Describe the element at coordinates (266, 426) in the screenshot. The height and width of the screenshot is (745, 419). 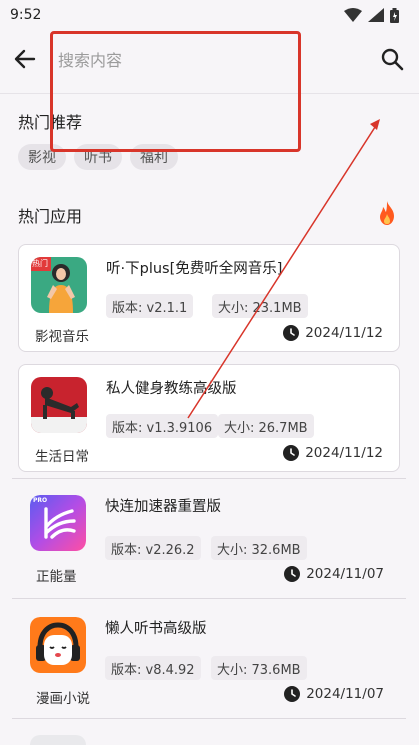
I see `size-badge: 大小: 26.7MB` at that location.